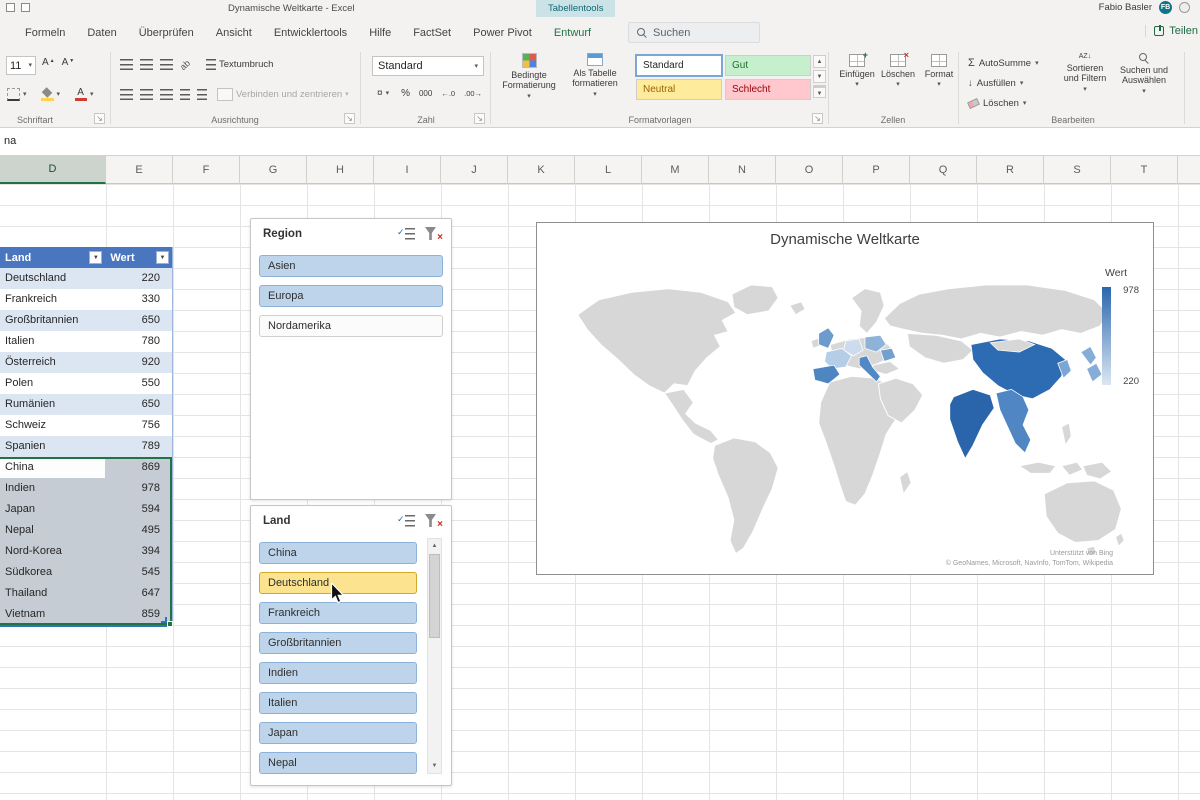 The height and width of the screenshot is (800, 1200). What do you see at coordinates (53, 530) in the screenshot?
I see `cell-land: Nepal` at bounding box center [53, 530].